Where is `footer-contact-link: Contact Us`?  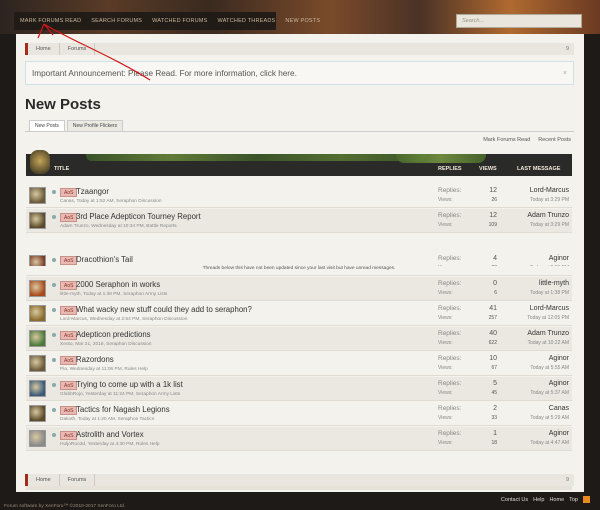 footer-contact-link: Contact Us is located at coordinates (514, 500).